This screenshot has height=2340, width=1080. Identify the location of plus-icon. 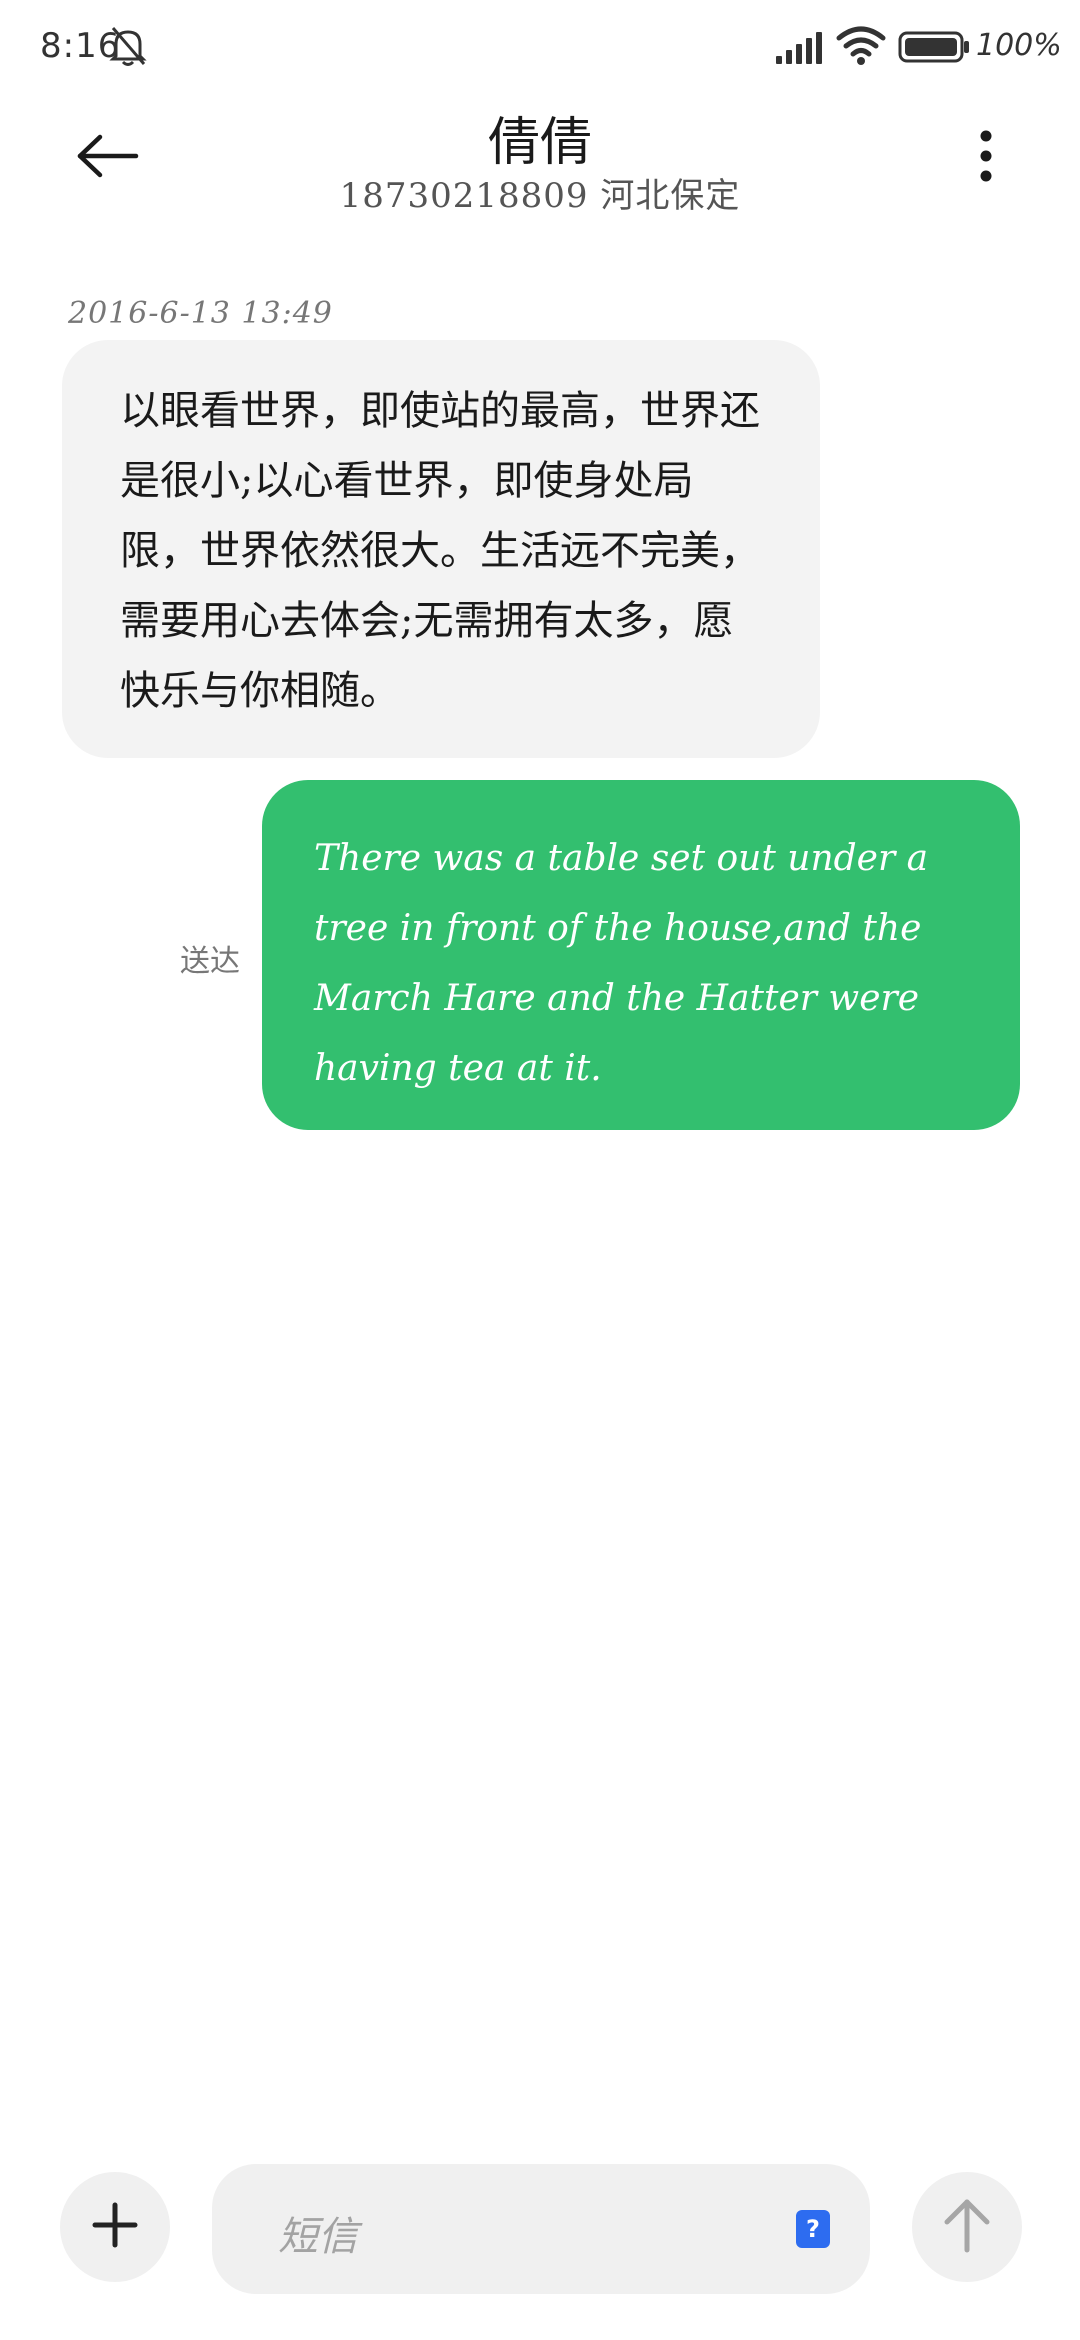
(115, 2227).